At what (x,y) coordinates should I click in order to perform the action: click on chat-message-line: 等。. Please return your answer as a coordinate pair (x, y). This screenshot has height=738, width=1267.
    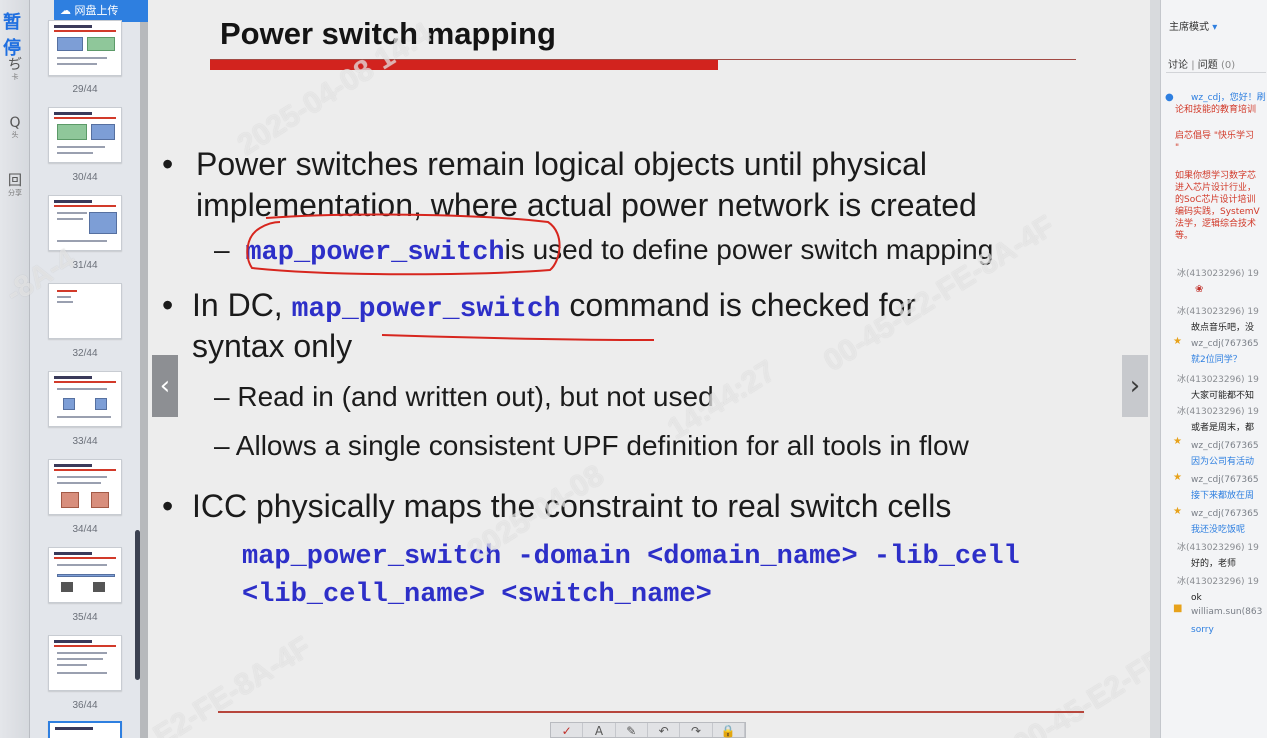
    Looking at the image, I should click on (1184, 236).